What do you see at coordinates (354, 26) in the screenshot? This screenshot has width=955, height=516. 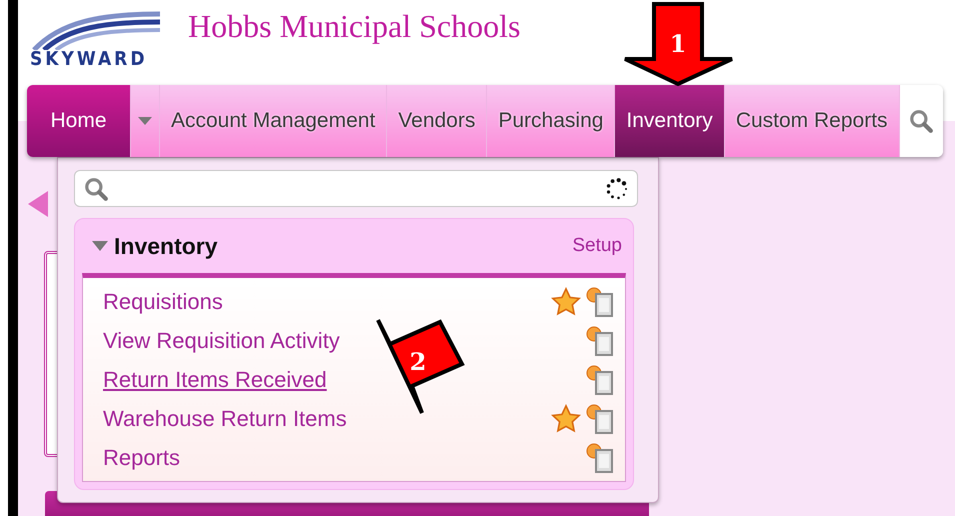 I see `district-title: Hobbs Municipal Schools` at bounding box center [354, 26].